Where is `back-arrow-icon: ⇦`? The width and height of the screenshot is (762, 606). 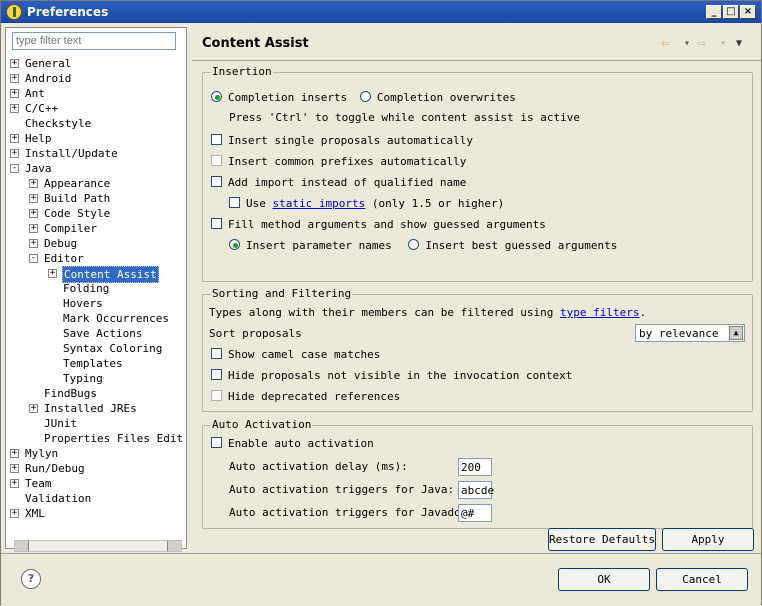
back-arrow-icon: ⇦ is located at coordinates (665, 43).